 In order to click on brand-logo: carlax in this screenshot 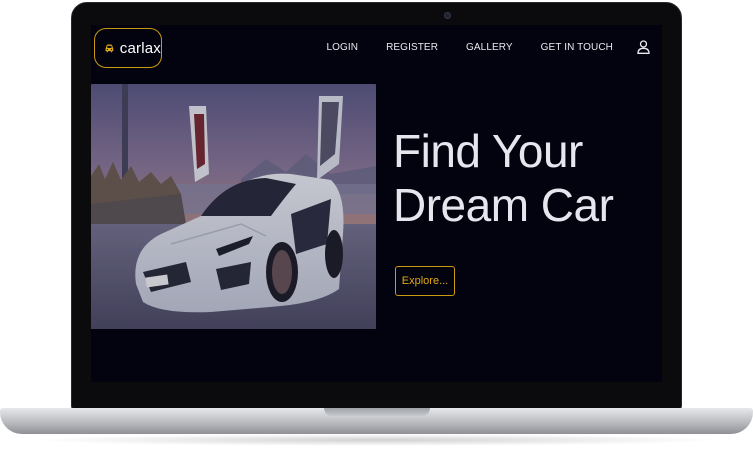, I will do `click(128, 48)`.